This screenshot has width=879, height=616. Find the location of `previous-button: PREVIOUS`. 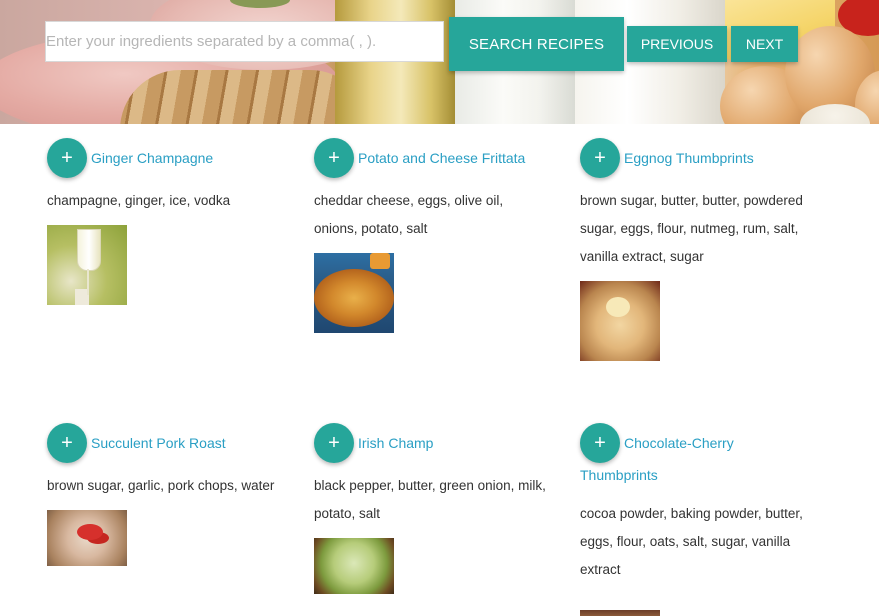

previous-button: PREVIOUS is located at coordinates (677, 44).